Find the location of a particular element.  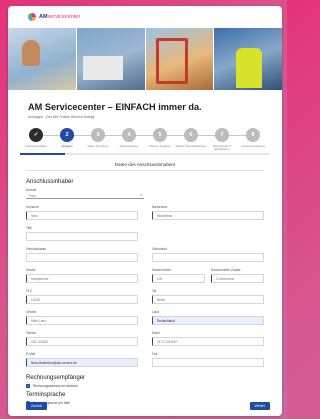

zusatz-input: 2.Hinterhaus is located at coordinates (237, 278).